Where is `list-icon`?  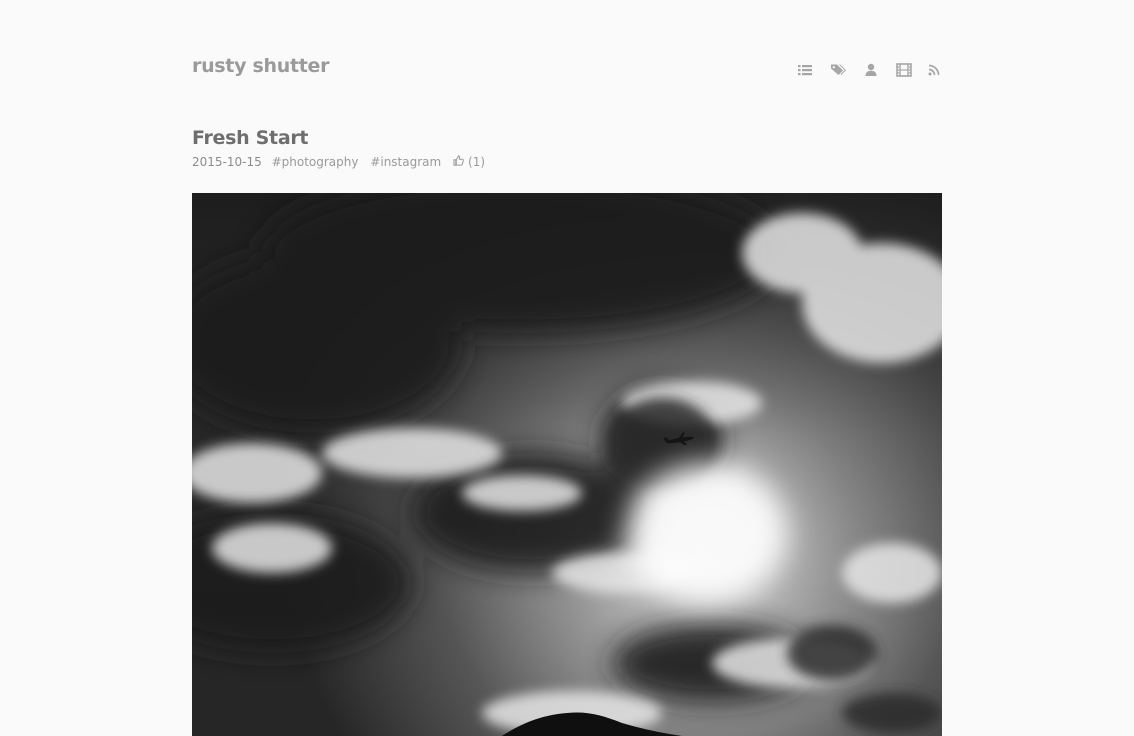
list-icon is located at coordinates (805, 70).